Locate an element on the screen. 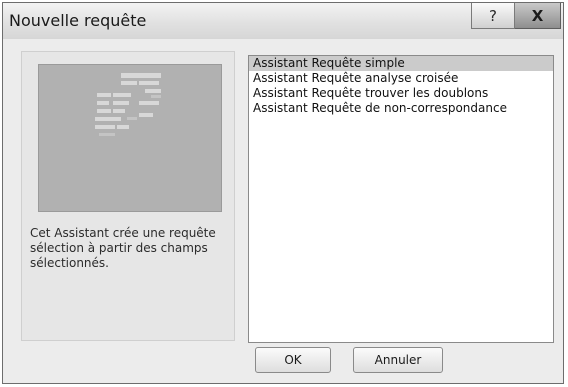 The image size is (568, 387). cancel-button: Annuler is located at coordinates (398, 360).